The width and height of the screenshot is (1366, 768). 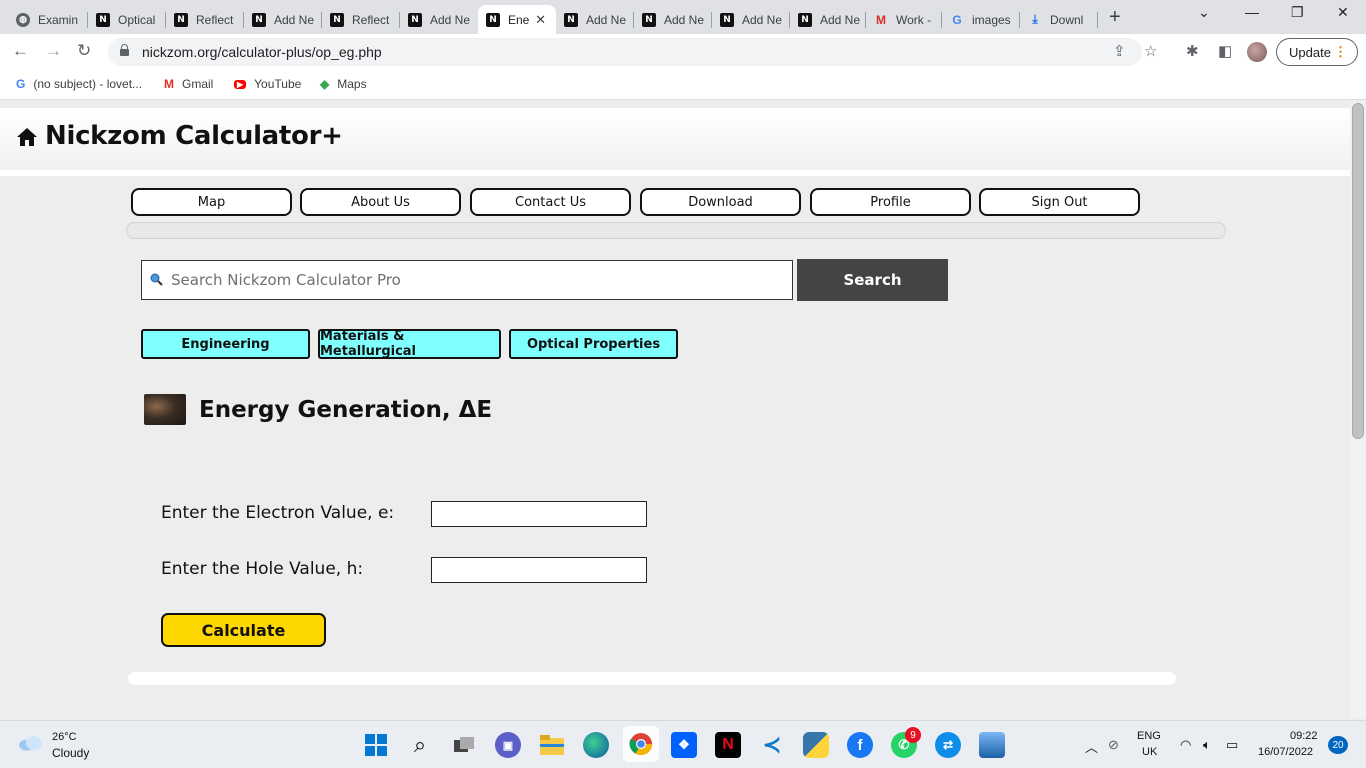 What do you see at coordinates (371, 19) in the screenshot?
I see `tab-title: Reflect` at bounding box center [371, 19].